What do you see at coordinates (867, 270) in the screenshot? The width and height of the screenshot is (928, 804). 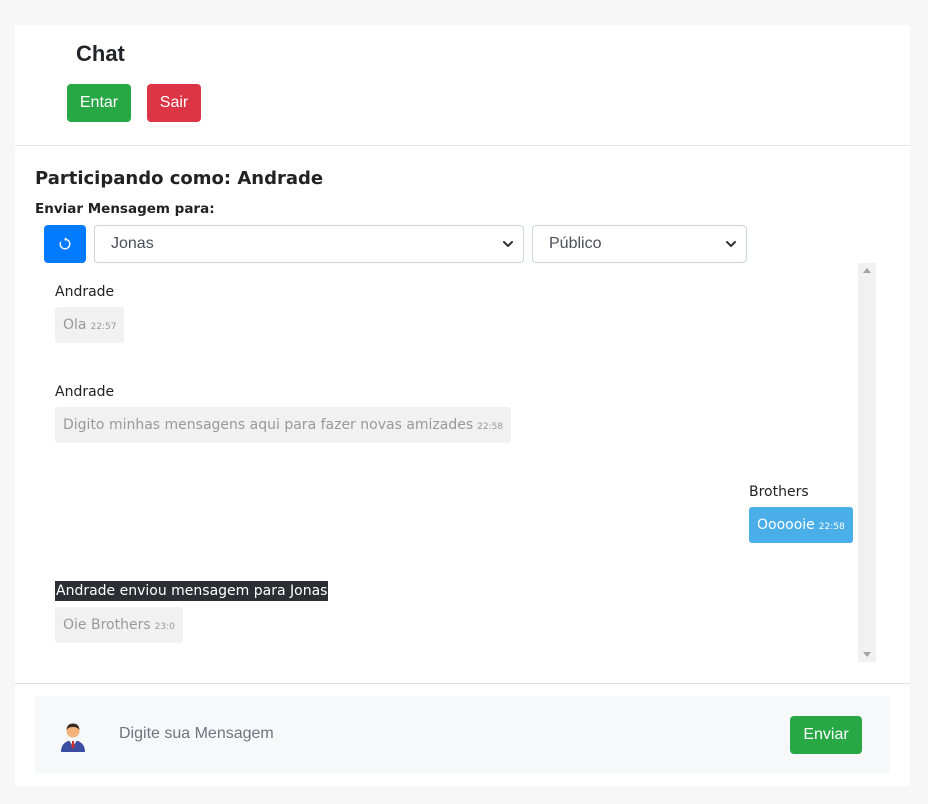 I see `scroll-up-arrow-icon` at bounding box center [867, 270].